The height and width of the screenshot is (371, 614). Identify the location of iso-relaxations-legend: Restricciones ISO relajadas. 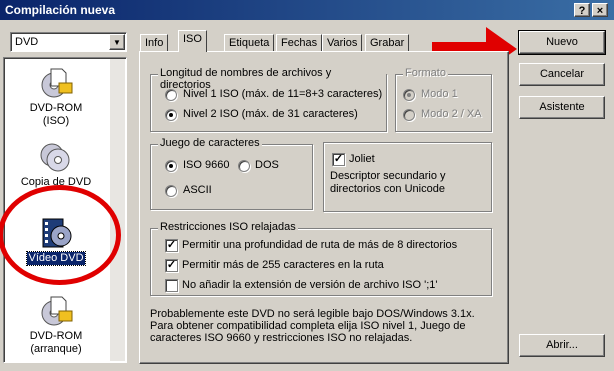
(228, 227).